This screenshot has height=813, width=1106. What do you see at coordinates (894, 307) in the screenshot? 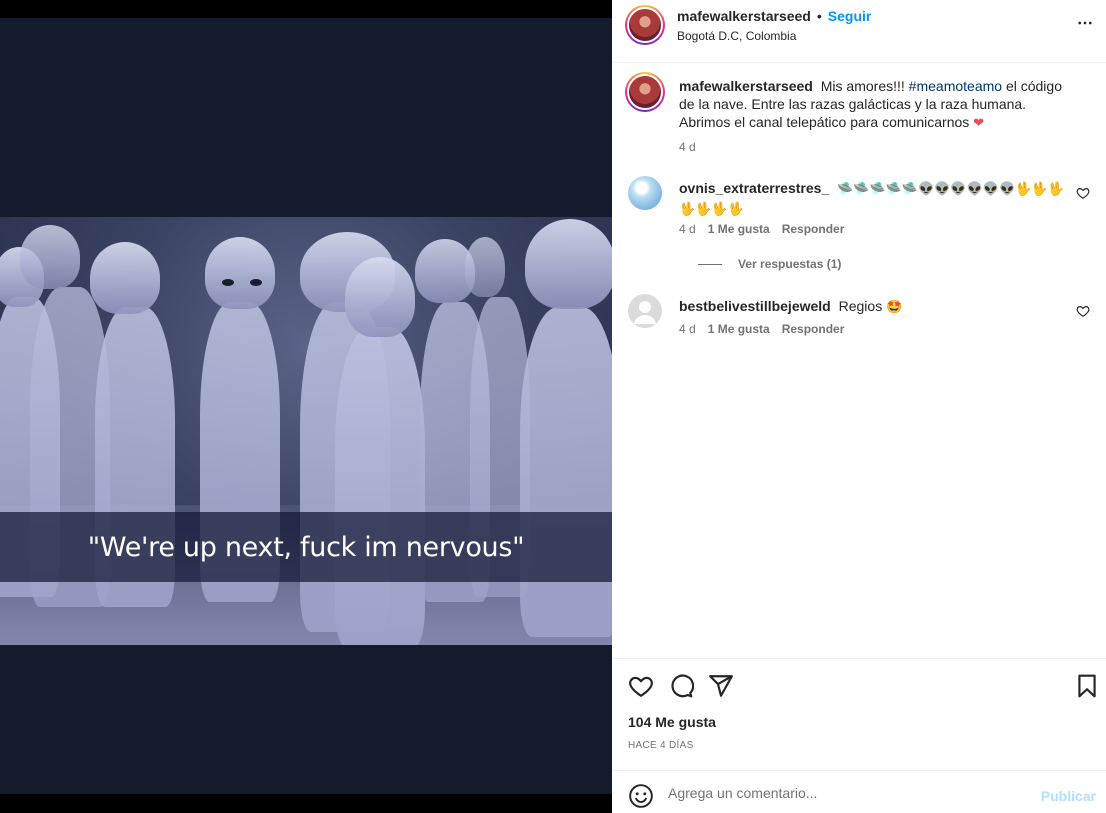
I see `star-eyes-emoji: 🤩` at bounding box center [894, 307].